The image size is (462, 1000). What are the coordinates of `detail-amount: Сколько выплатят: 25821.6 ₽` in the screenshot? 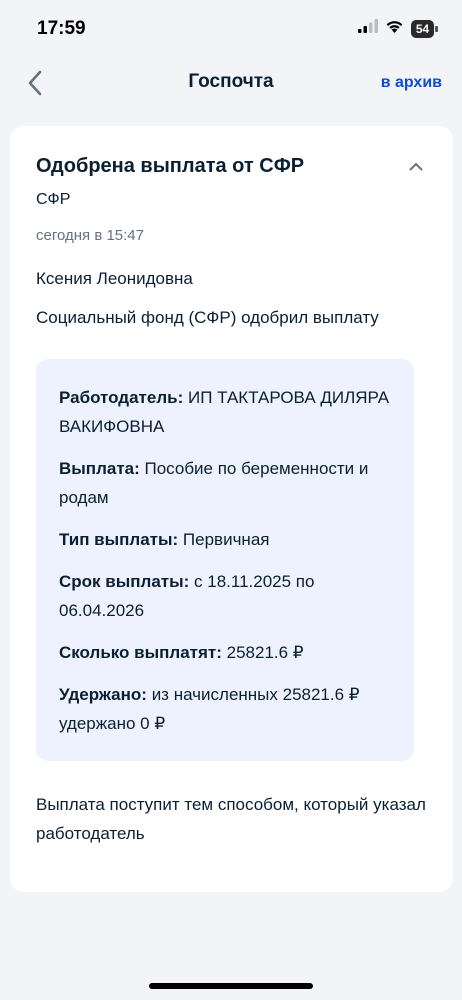 It's located at (181, 652).